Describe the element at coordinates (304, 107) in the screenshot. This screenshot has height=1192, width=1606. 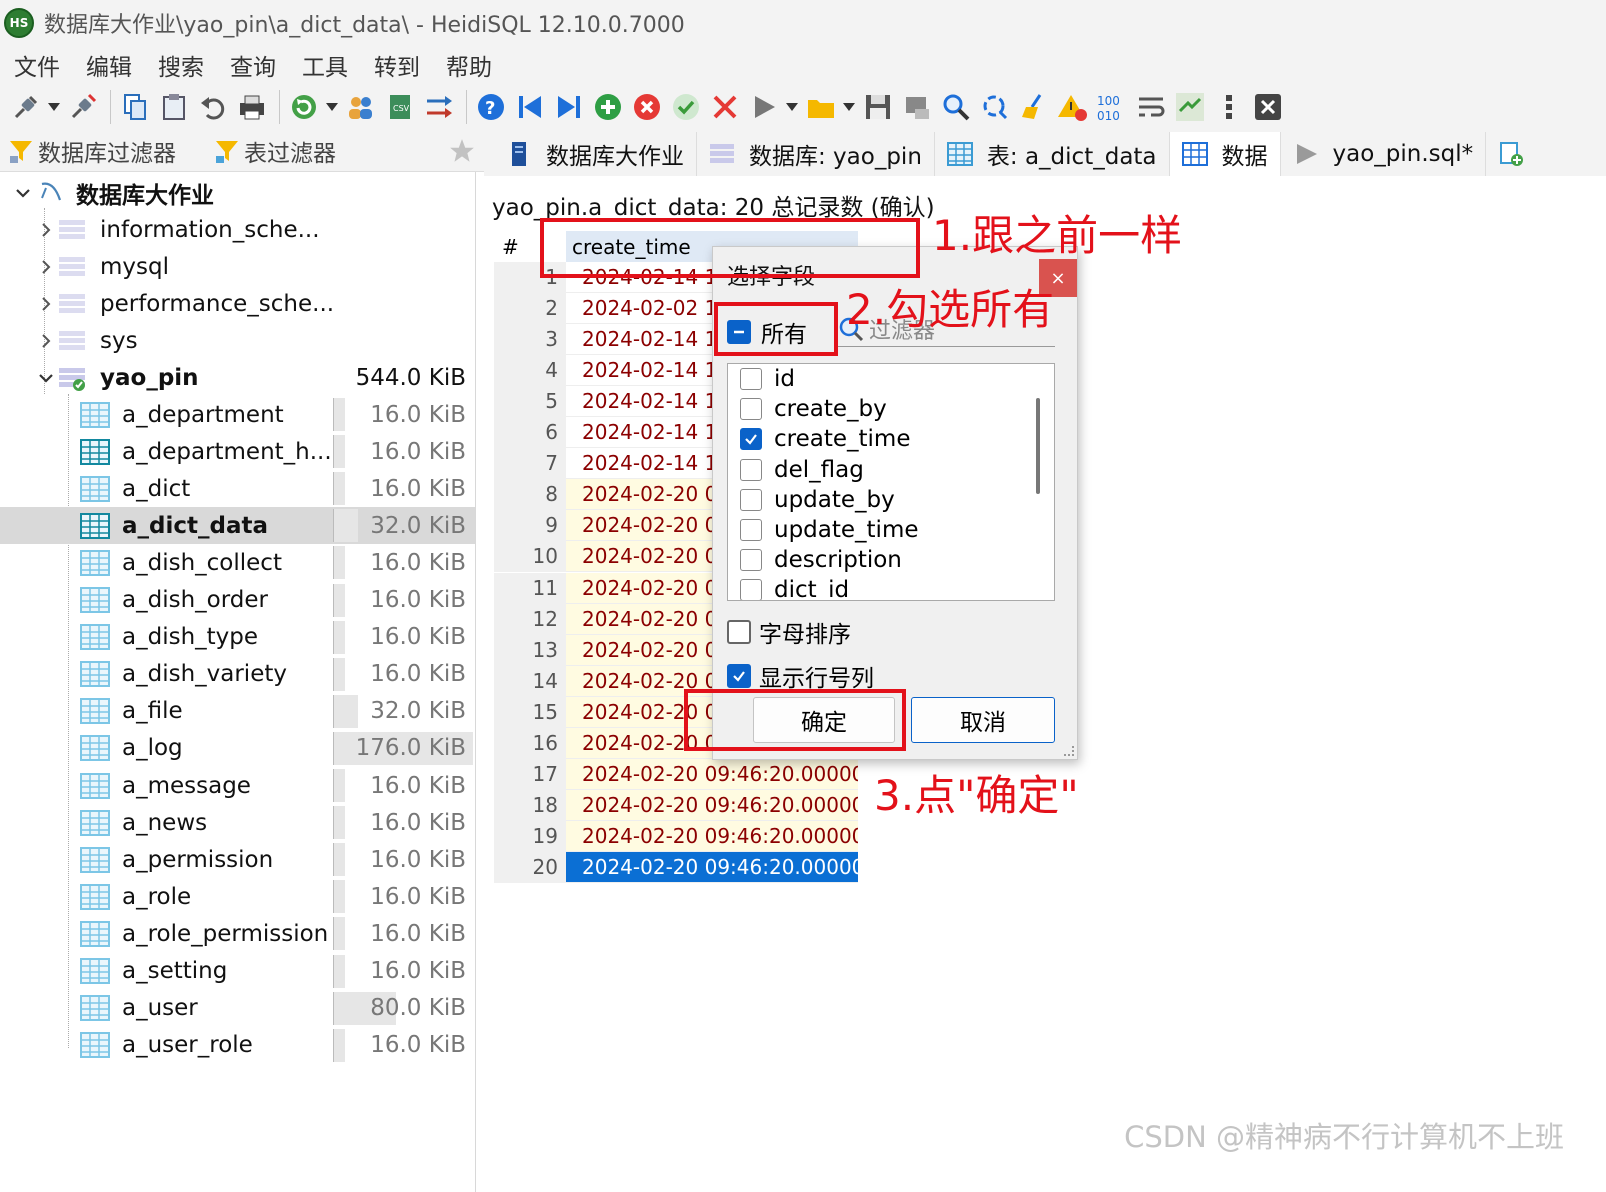
I see `refresh-icon` at that location.